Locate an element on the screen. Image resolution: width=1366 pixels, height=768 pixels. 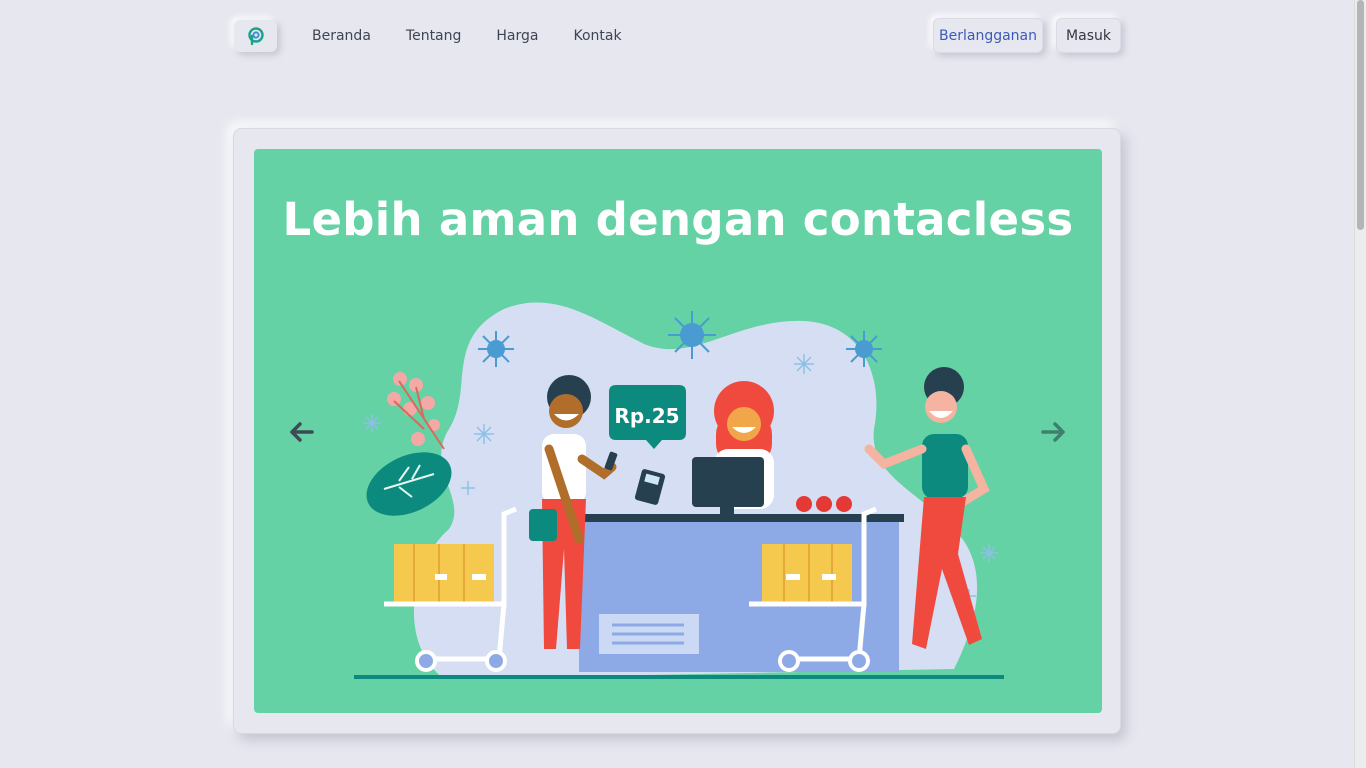
logo-button is located at coordinates (255, 36).